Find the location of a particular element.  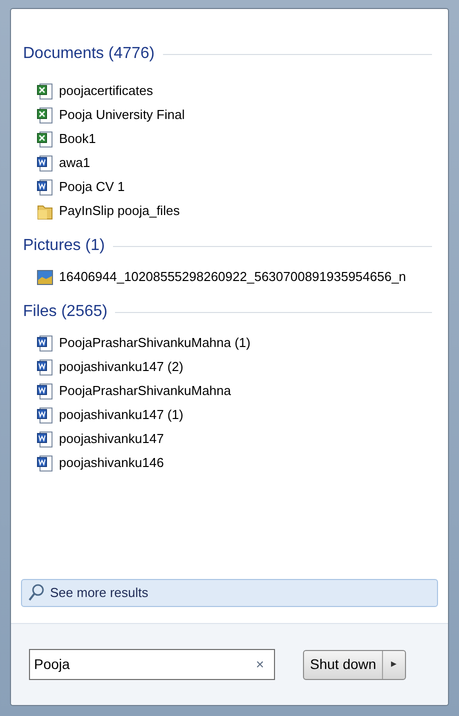

image-file-icon is located at coordinates (45, 277).